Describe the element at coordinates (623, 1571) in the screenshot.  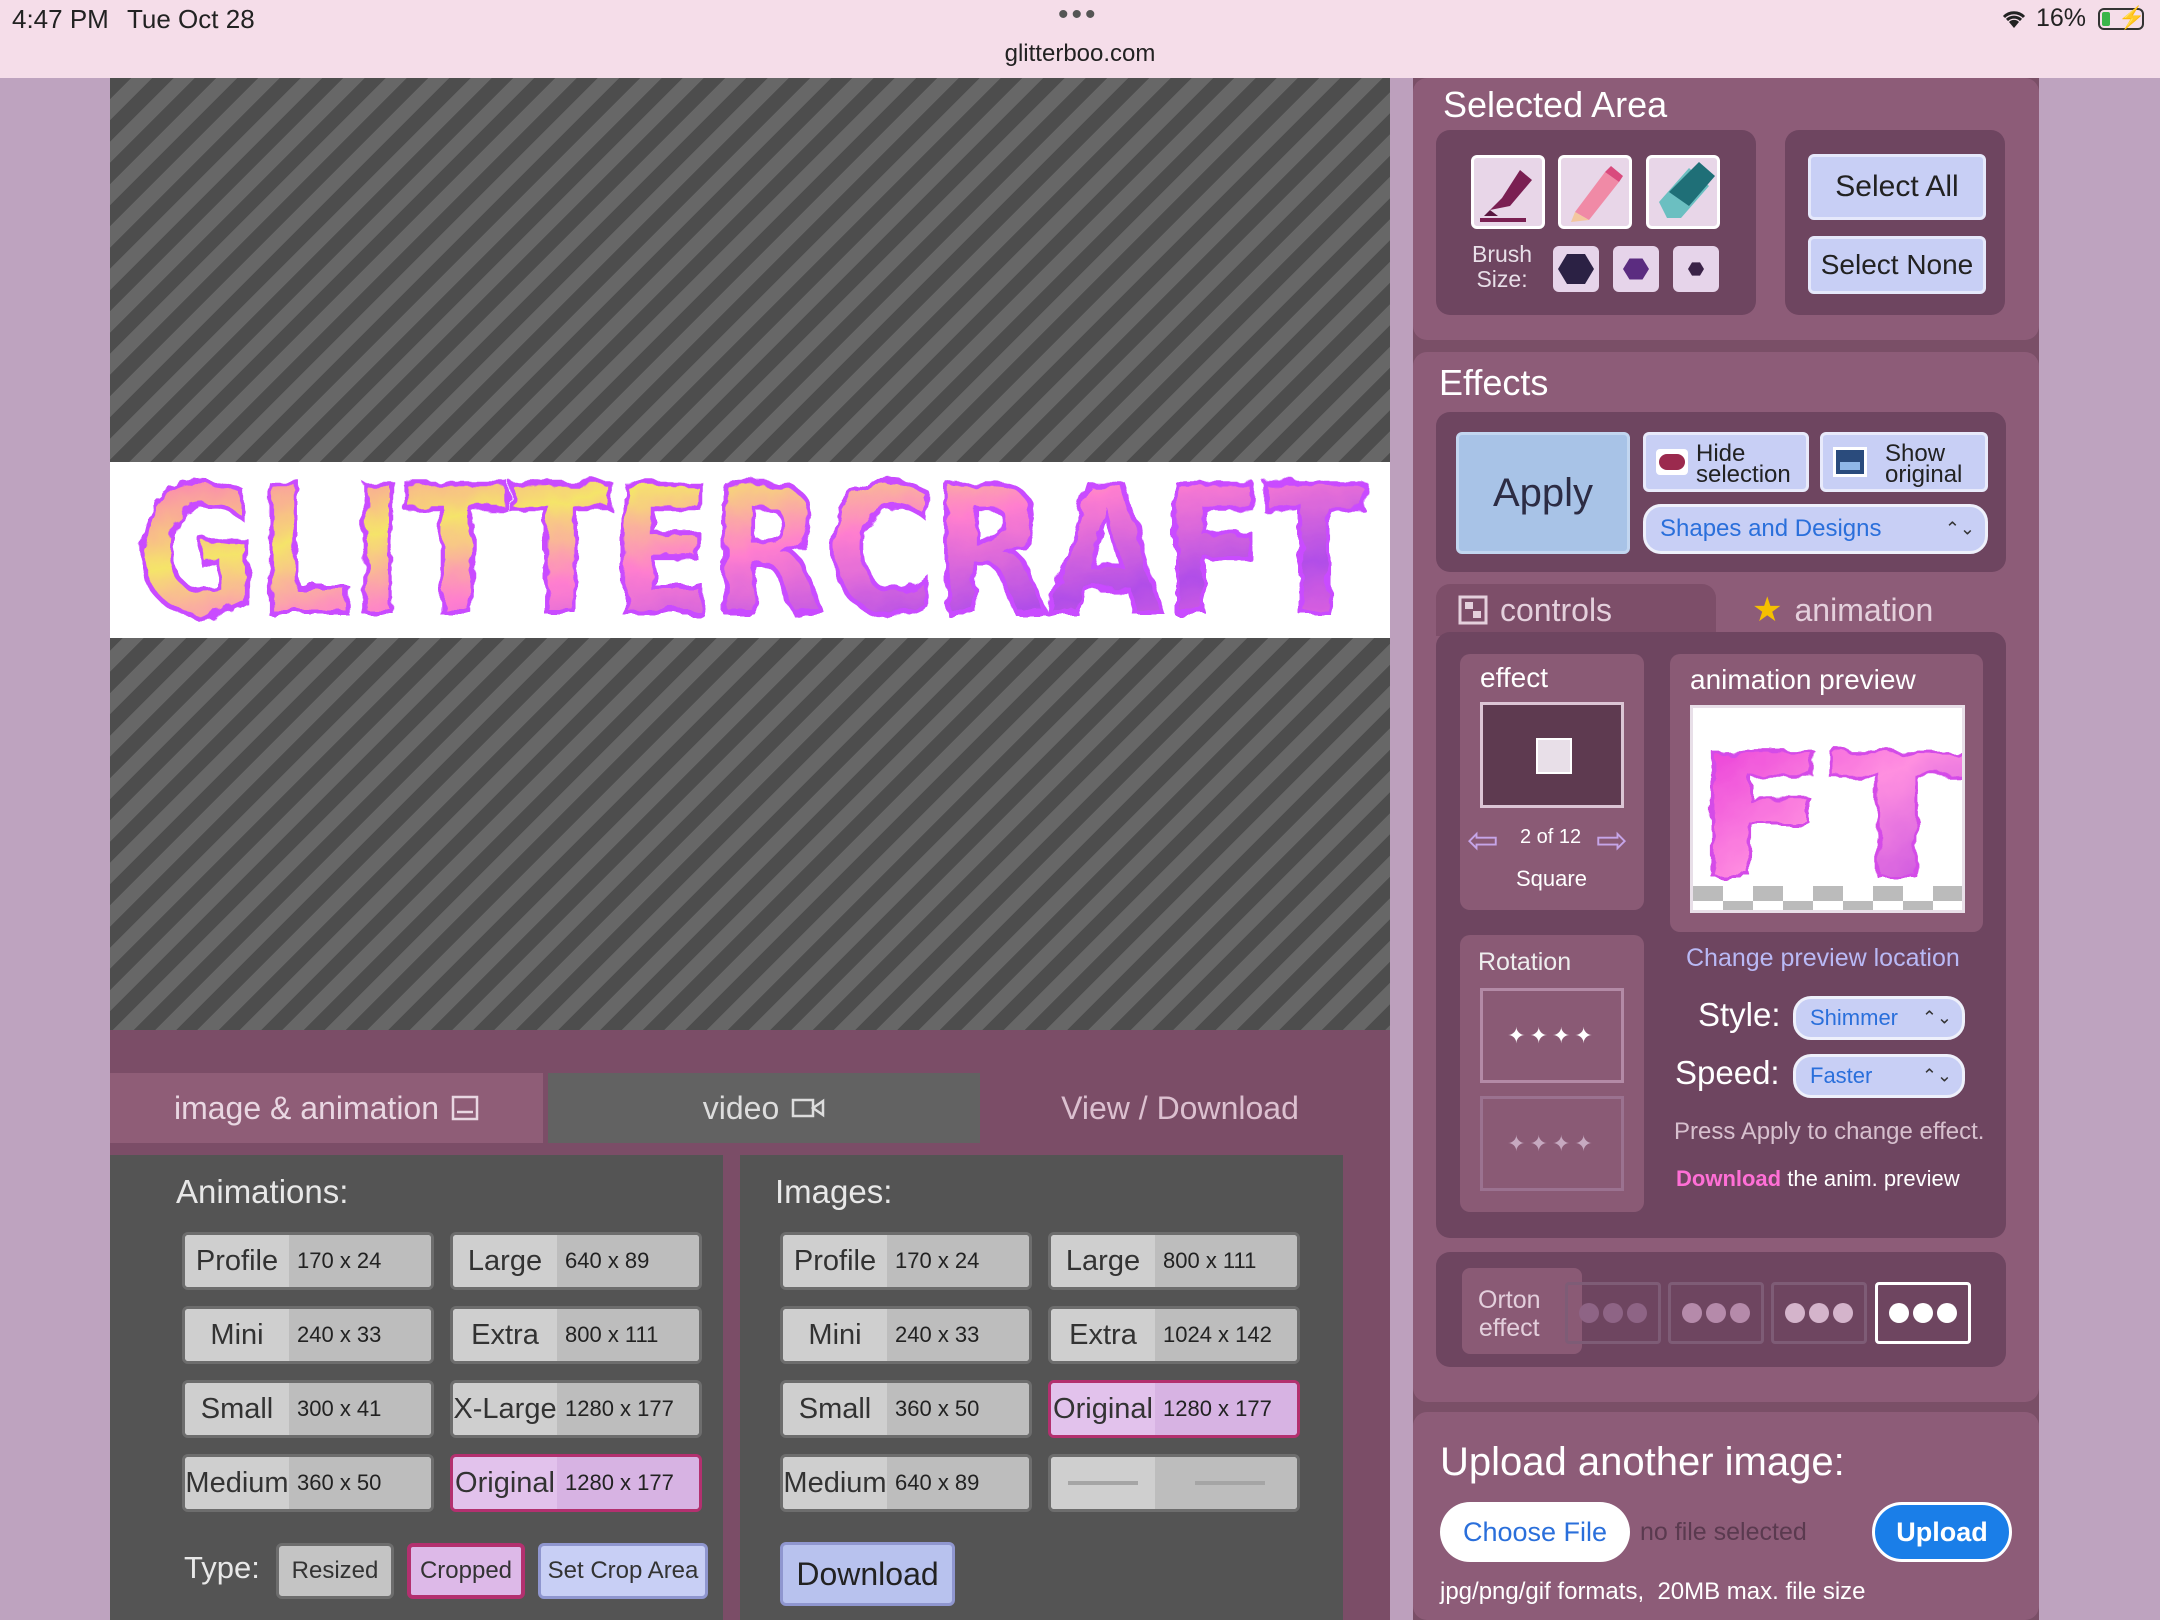
I see `set-crop-area-button: Set Crop Area` at that location.